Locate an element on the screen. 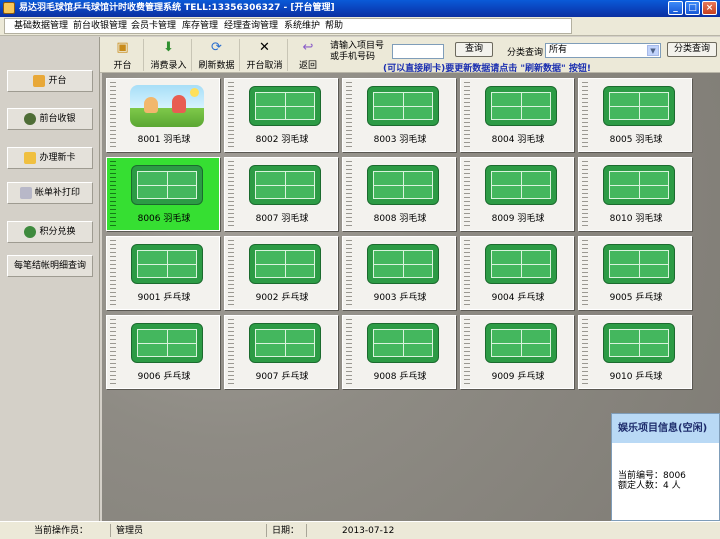  venue-tile: 8006 羽毛球 is located at coordinates (163, 194).